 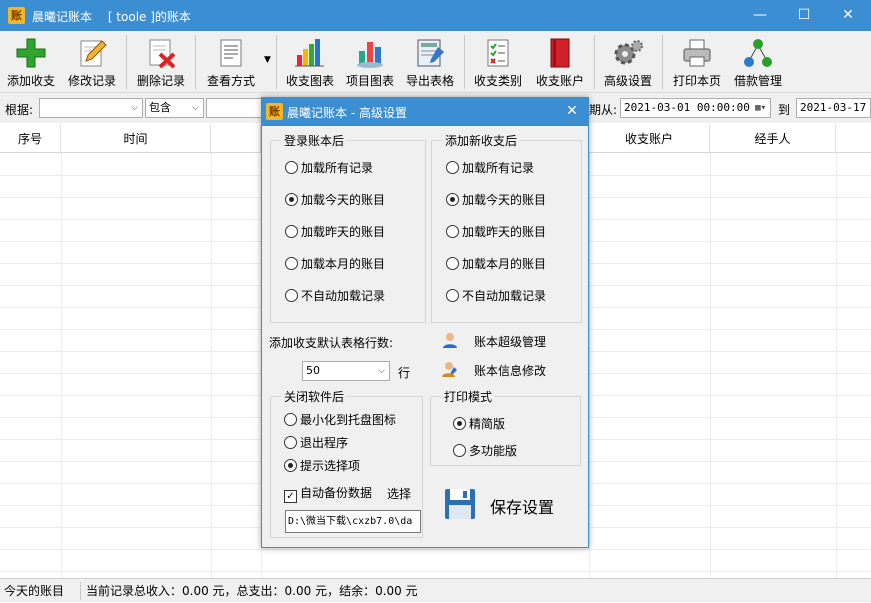 What do you see at coordinates (231, 62) in the screenshot?
I see `view-mode-button: 查看方式` at bounding box center [231, 62].